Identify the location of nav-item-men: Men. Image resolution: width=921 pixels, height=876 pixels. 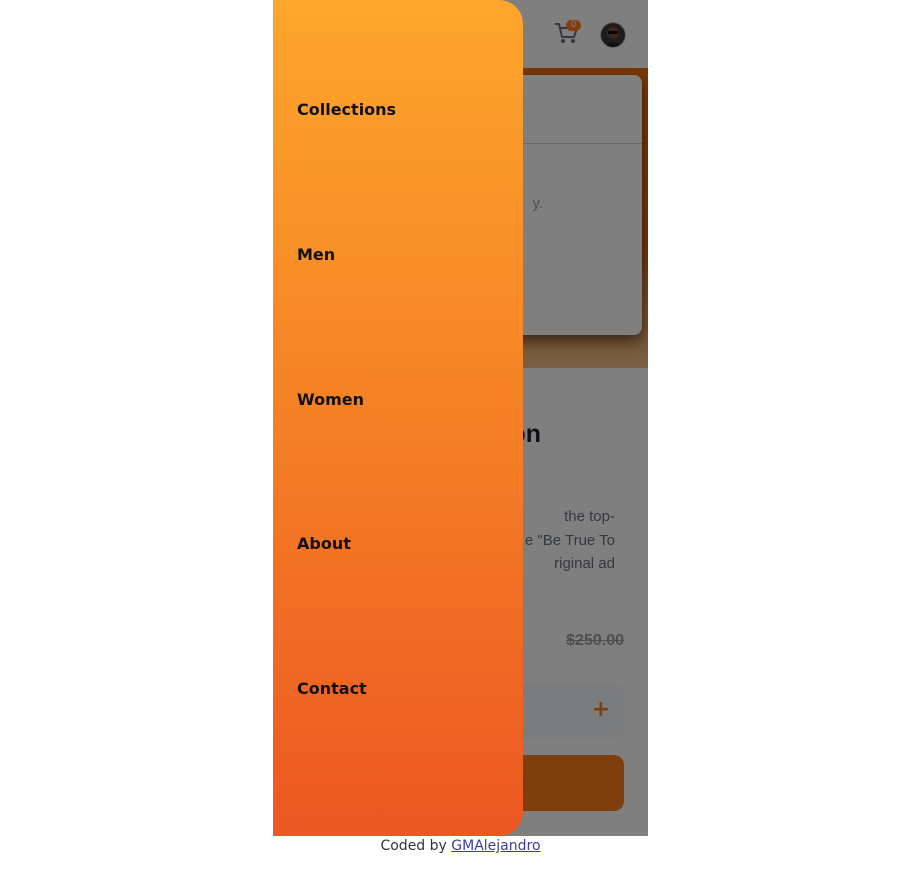
(316, 254).